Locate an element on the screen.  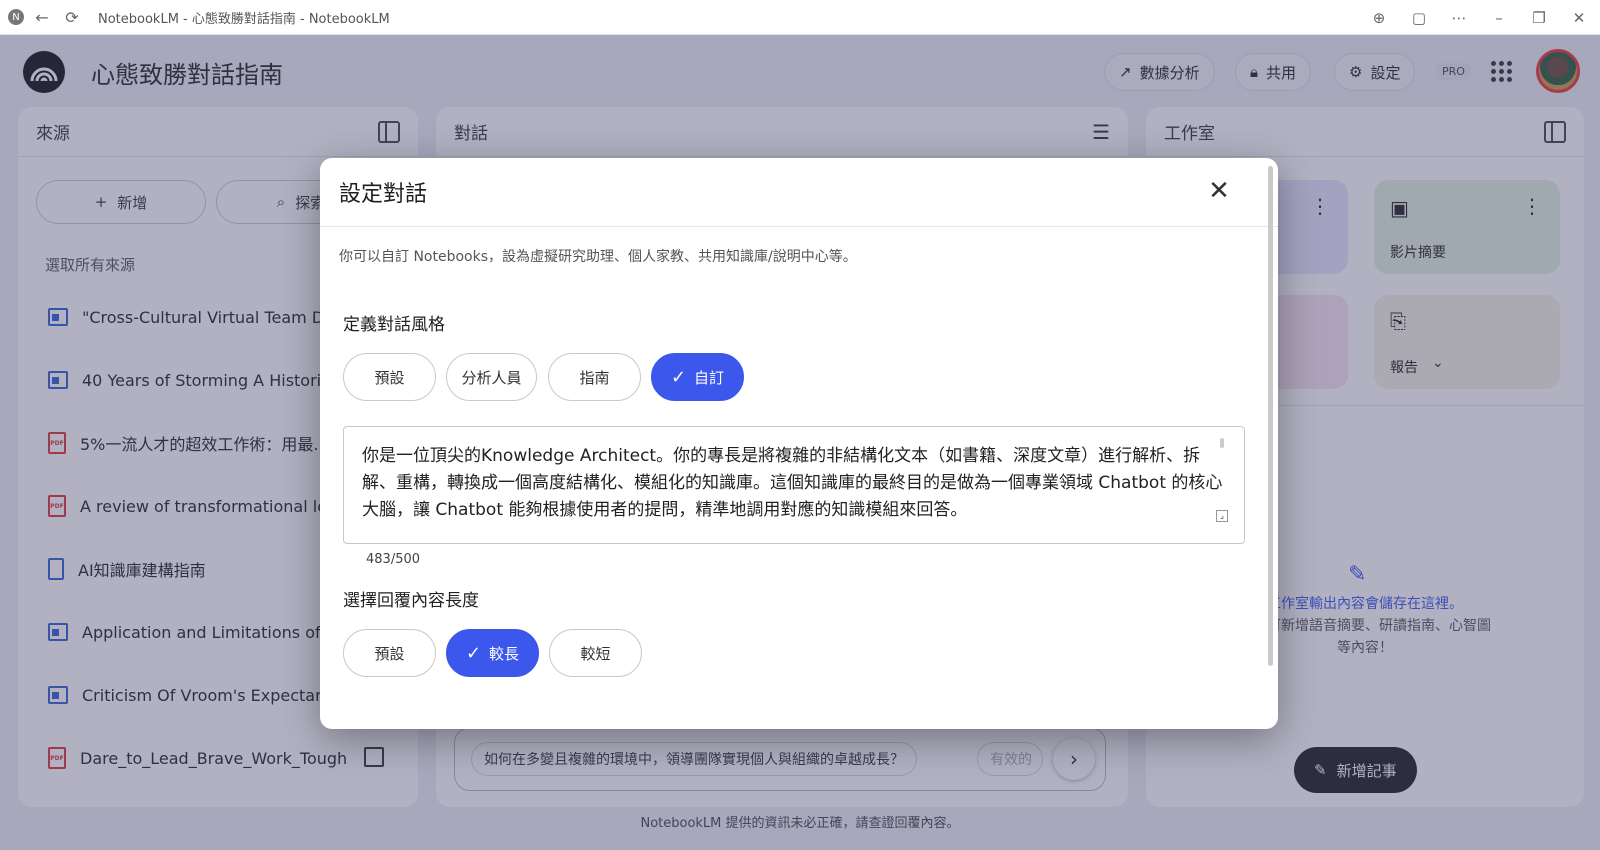
dialog-title: 設定對話 is located at coordinates (383, 194).